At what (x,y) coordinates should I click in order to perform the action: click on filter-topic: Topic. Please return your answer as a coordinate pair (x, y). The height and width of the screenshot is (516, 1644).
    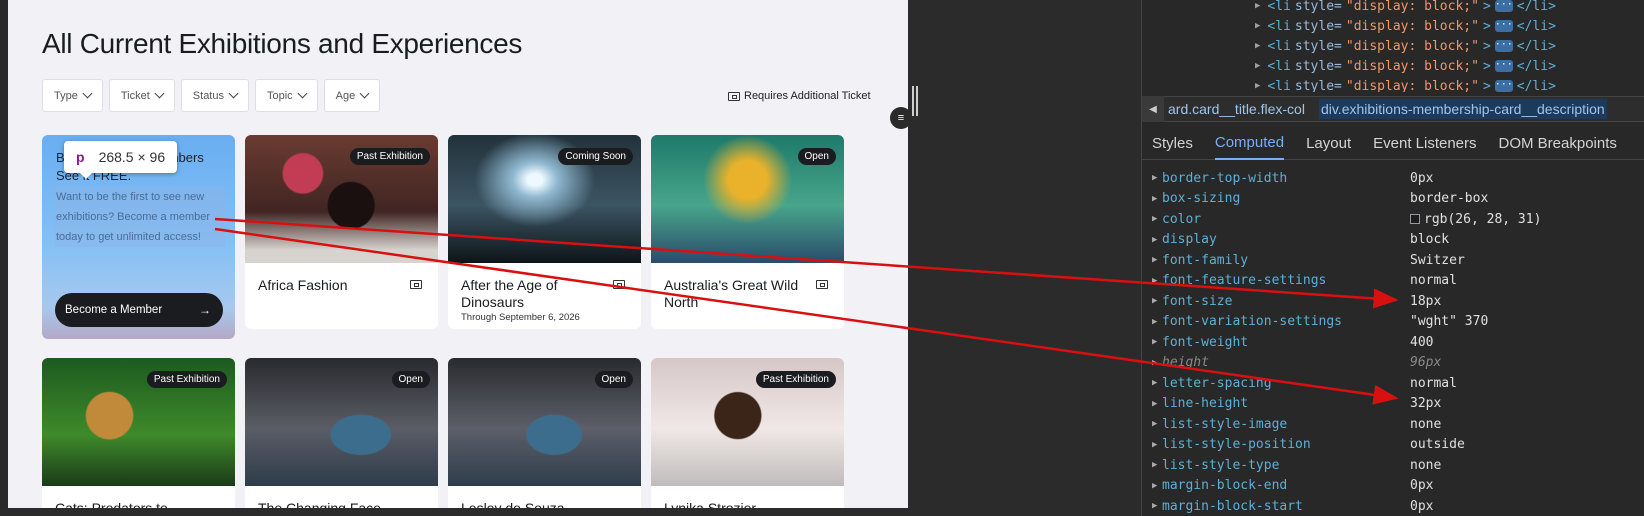
    Looking at the image, I should click on (286, 95).